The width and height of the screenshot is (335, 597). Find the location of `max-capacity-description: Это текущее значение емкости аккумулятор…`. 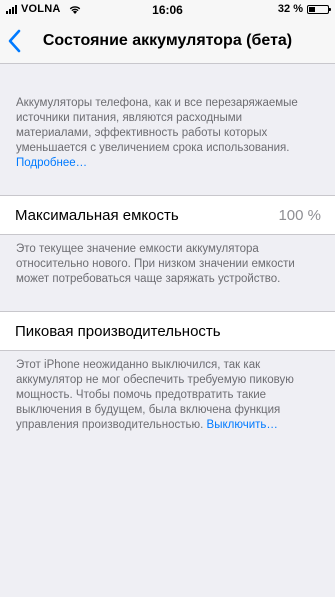

max-capacity-description: Это текущее значение емкости аккумулятор… is located at coordinates (155, 264).